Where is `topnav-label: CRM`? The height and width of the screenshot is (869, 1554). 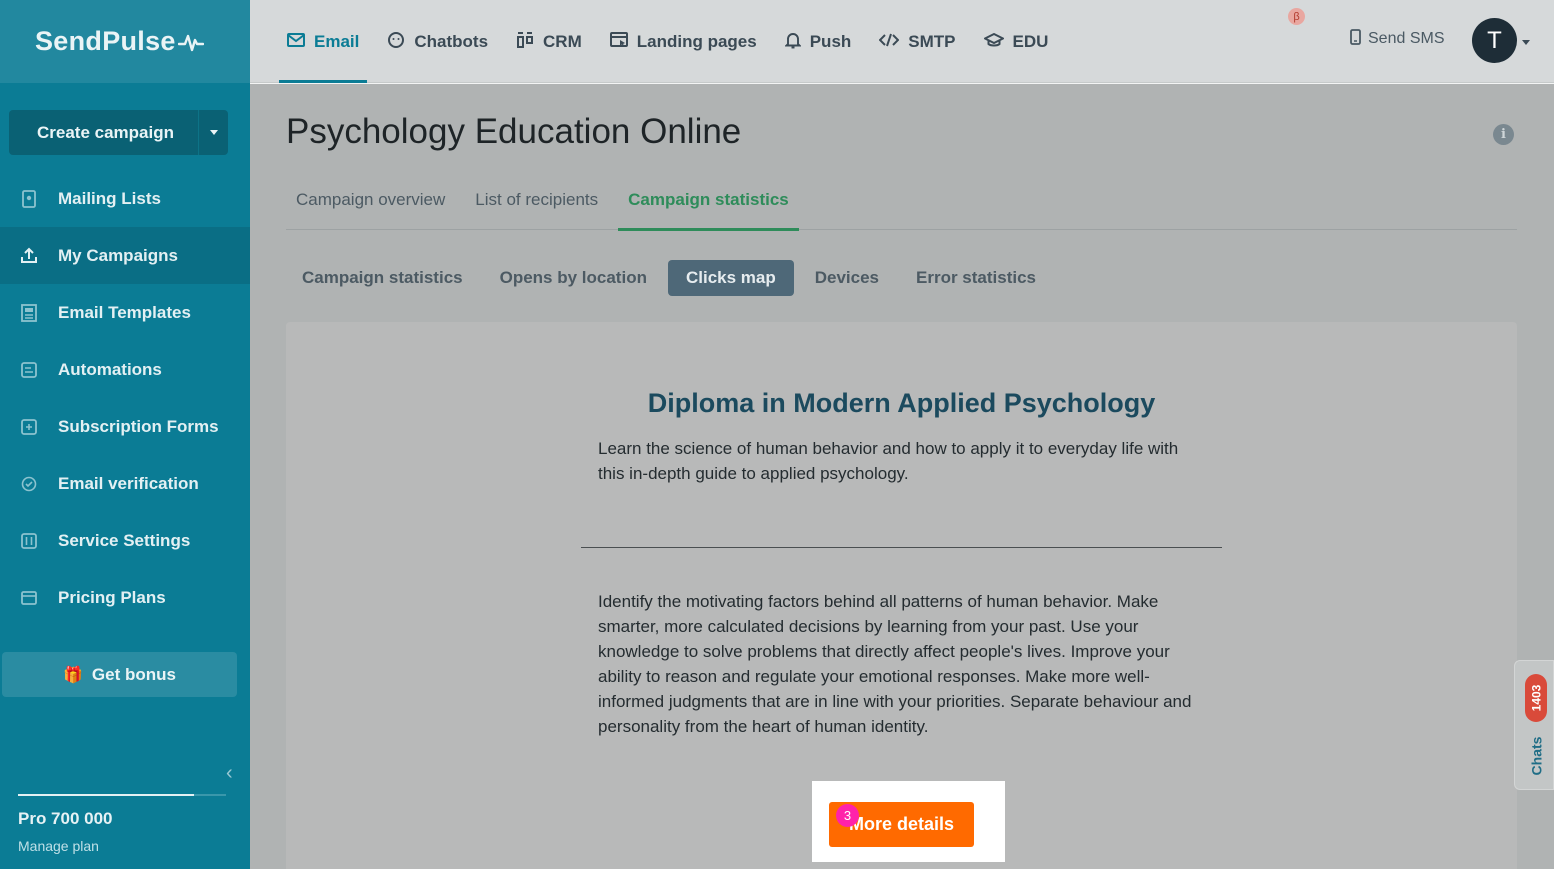
topnav-label: CRM is located at coordinates (562, 41).